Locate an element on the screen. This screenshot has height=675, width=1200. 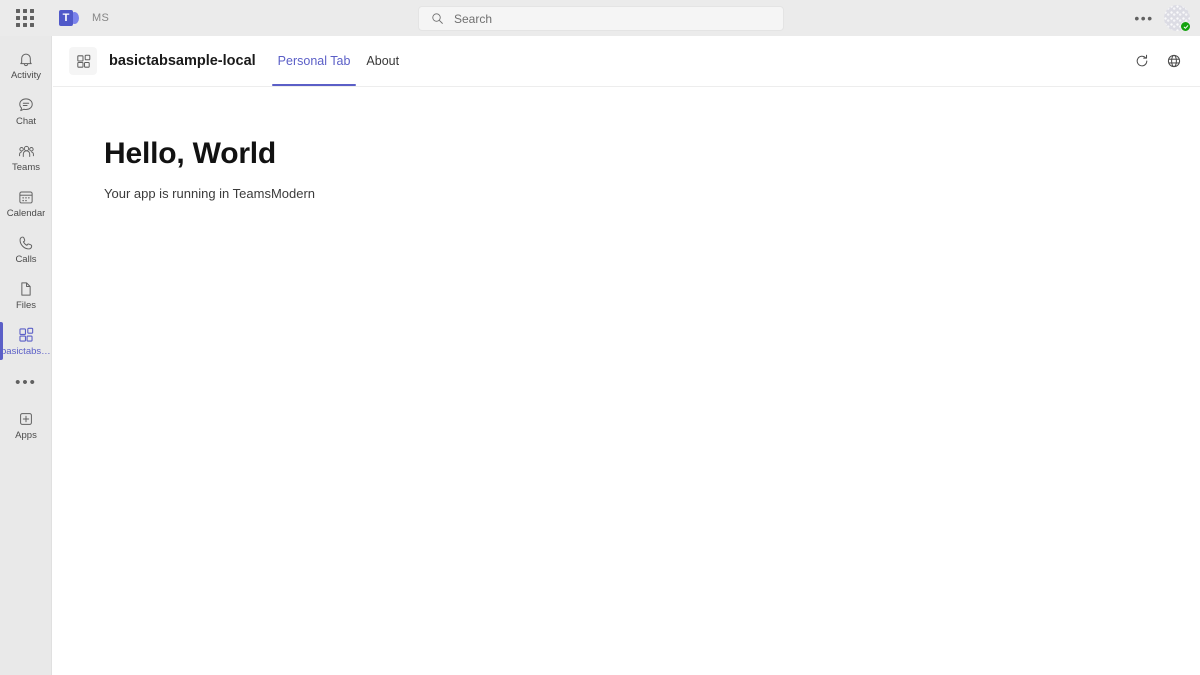
sidebar-more-button: ••• is located at coordinates (26, 383).